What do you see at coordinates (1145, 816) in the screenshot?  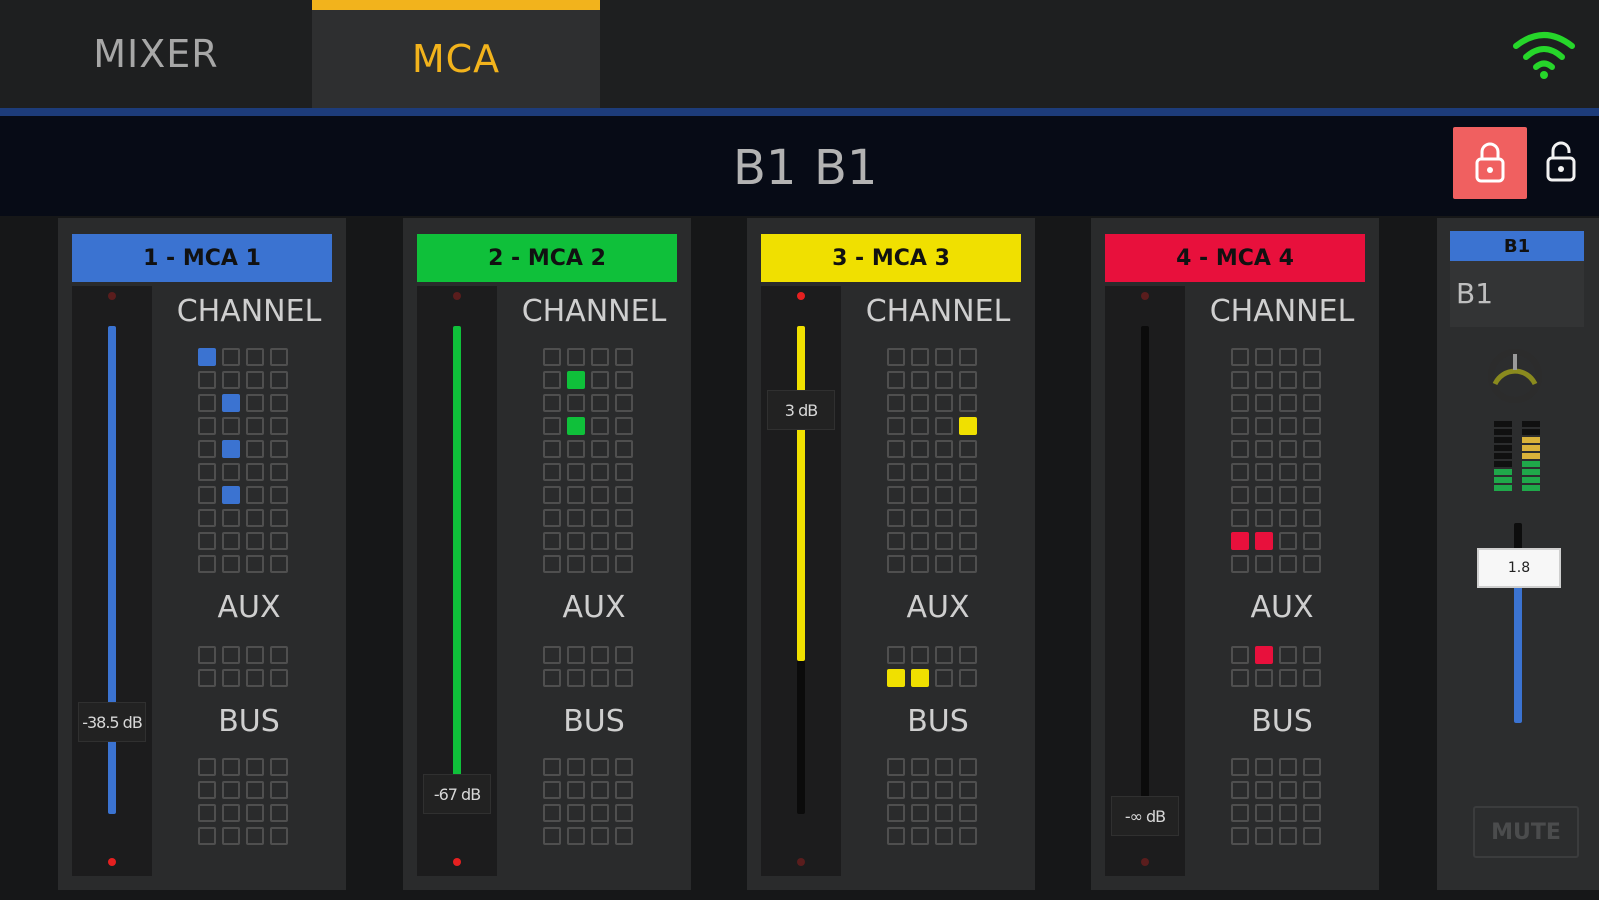 I see `fader-handle: -∞ dB` at bounding box center [1145, 816].